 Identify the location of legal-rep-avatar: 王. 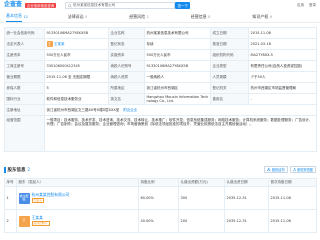
(49, 44).